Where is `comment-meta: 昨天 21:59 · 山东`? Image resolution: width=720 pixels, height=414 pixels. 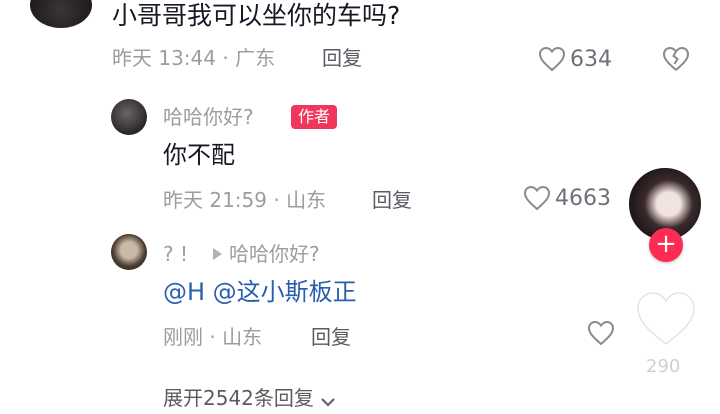 comment-meta: 昨天 21:59 · 山东 is located at coordinates (245, 200).